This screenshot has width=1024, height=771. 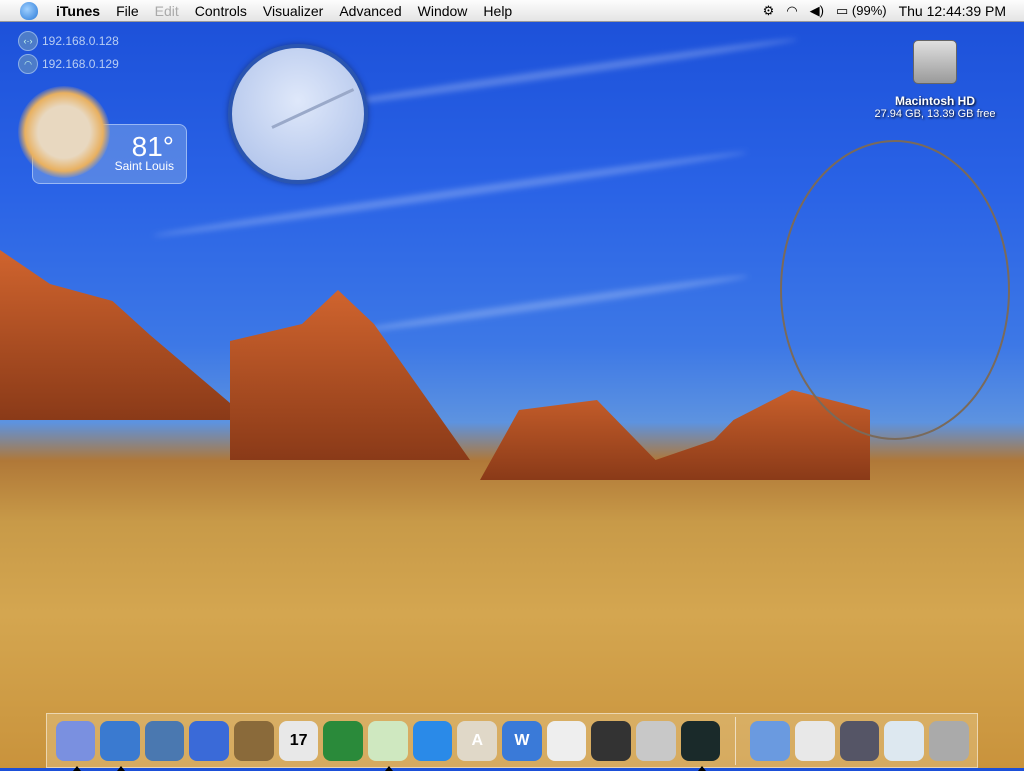 I want to click on menu-app-itunes: iTunes, so click(x=78, y=11).